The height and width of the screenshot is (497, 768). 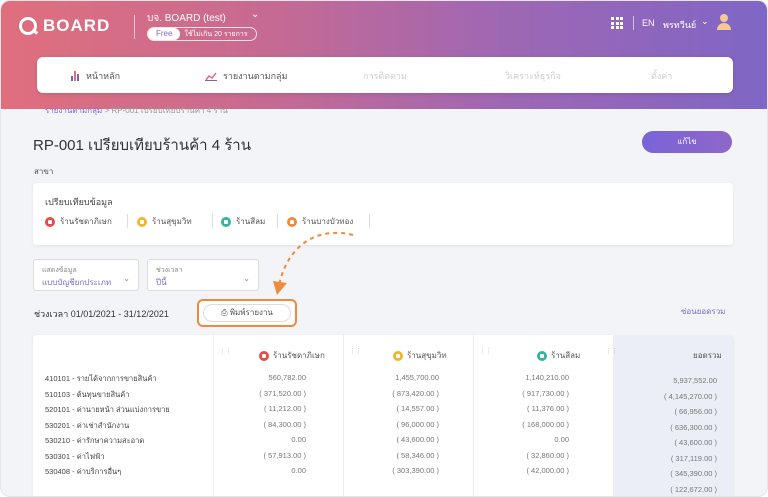 I want to click on nav-item-label: การติดตาม, so click(x=385, y=76).